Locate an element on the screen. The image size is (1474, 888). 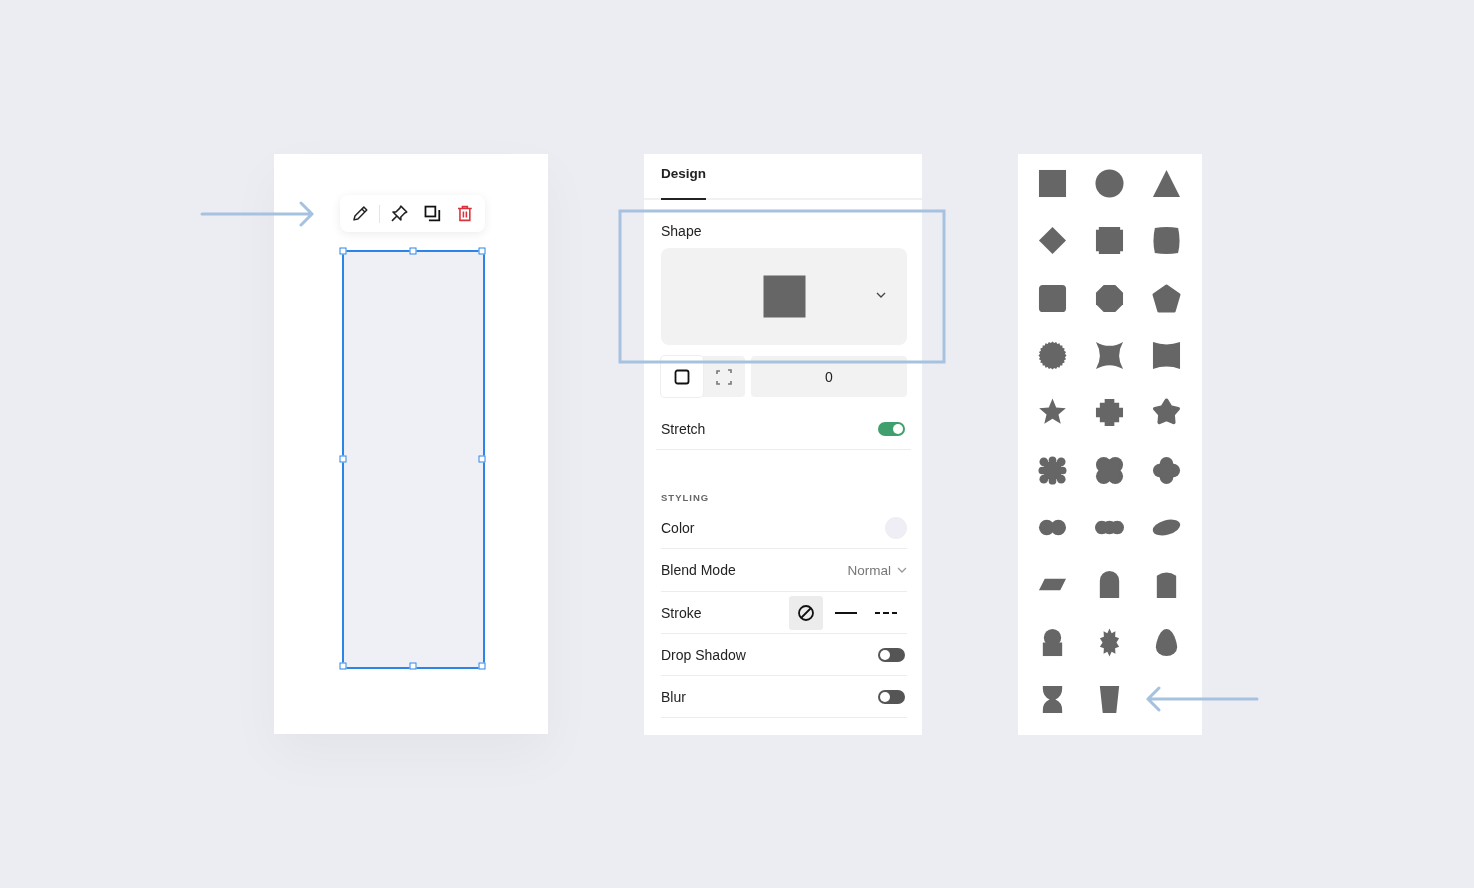
section-heading: STYLING is located at coordinates (686, 498).